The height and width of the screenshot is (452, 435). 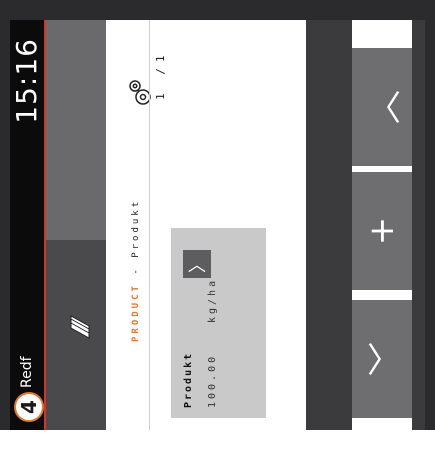 I want to click on plus-icon: +, so click(x=382, y=231).